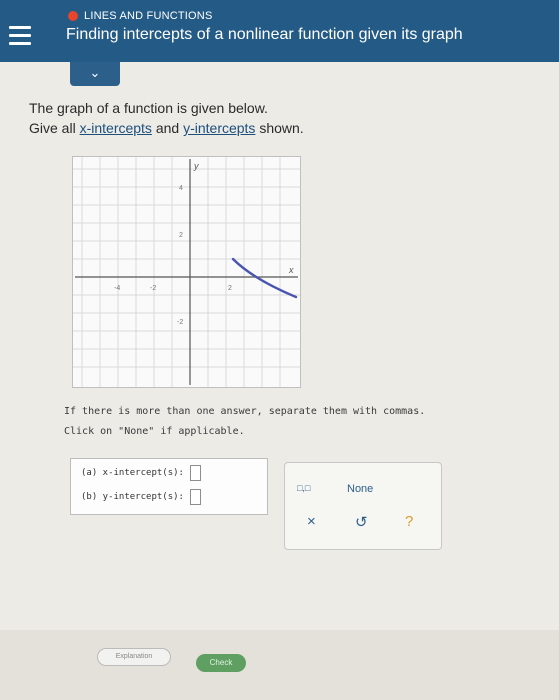 This screenshot has height=700, width=559. I want to click on topic-text: LINES AND FUNCTIONS, so click(148, 16).